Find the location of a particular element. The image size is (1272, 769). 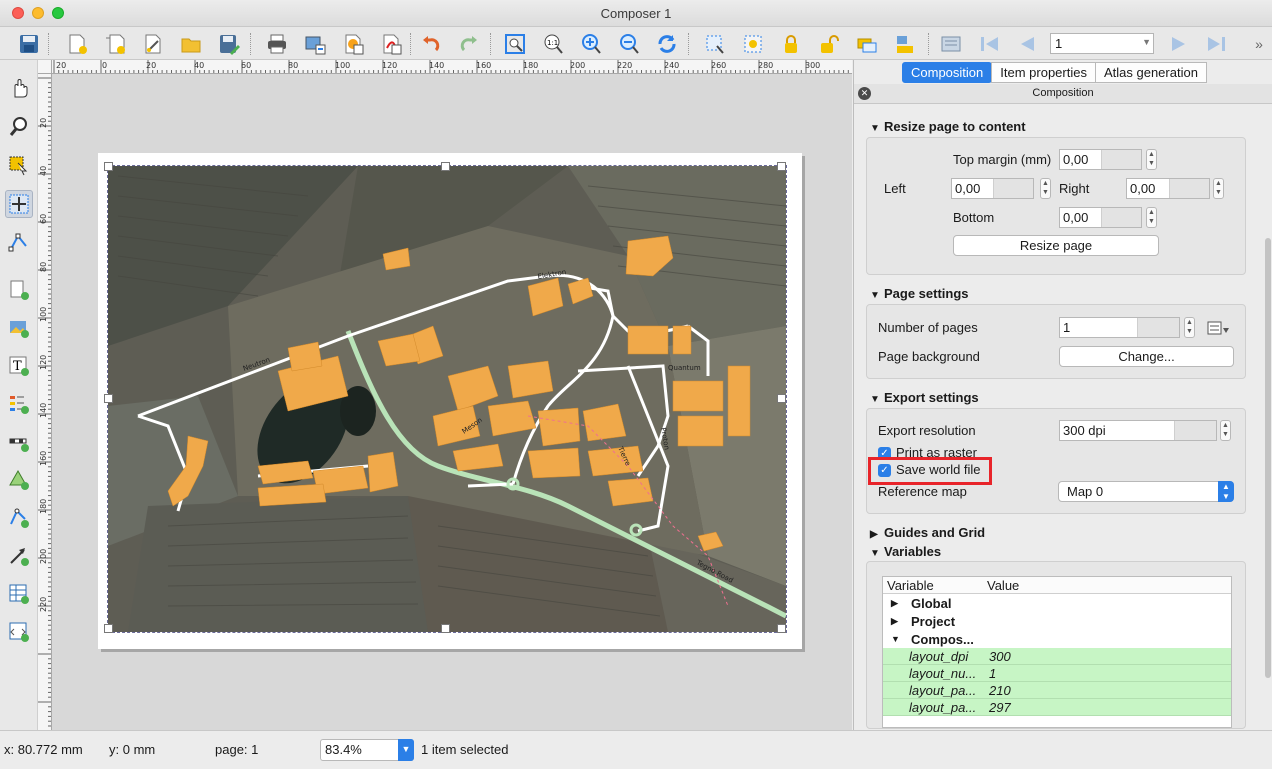

chevron-down-icon: ▼ is located at coordinates (1146, 42).